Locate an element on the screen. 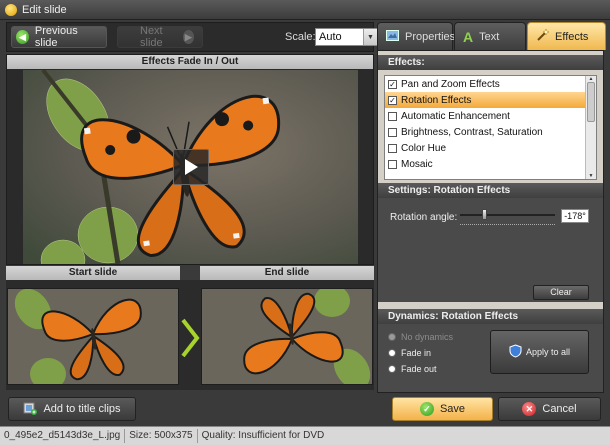 This screenshot has height=445, width=610. preview-header: Effects Fade In / Out is located at coordinates (190, 62).